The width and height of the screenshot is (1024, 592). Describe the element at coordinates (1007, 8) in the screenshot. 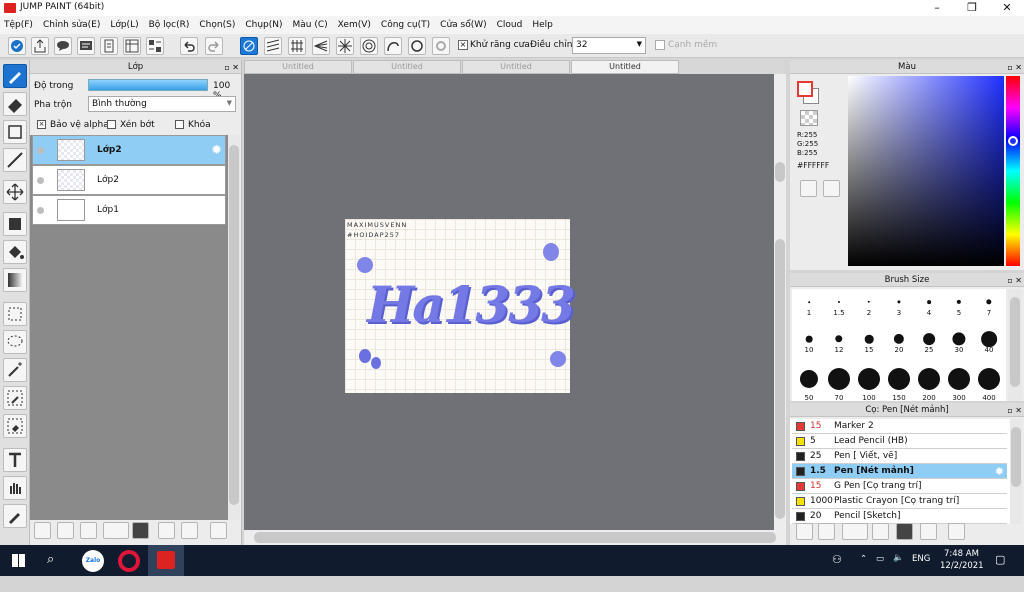

I see `close-button: ✕` at that location.